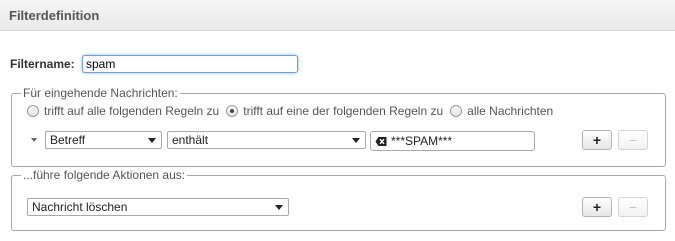  Describe the element at coordinates (337, 15) in the screenshot. I see `header-bar: Filterdefinition` at that location.